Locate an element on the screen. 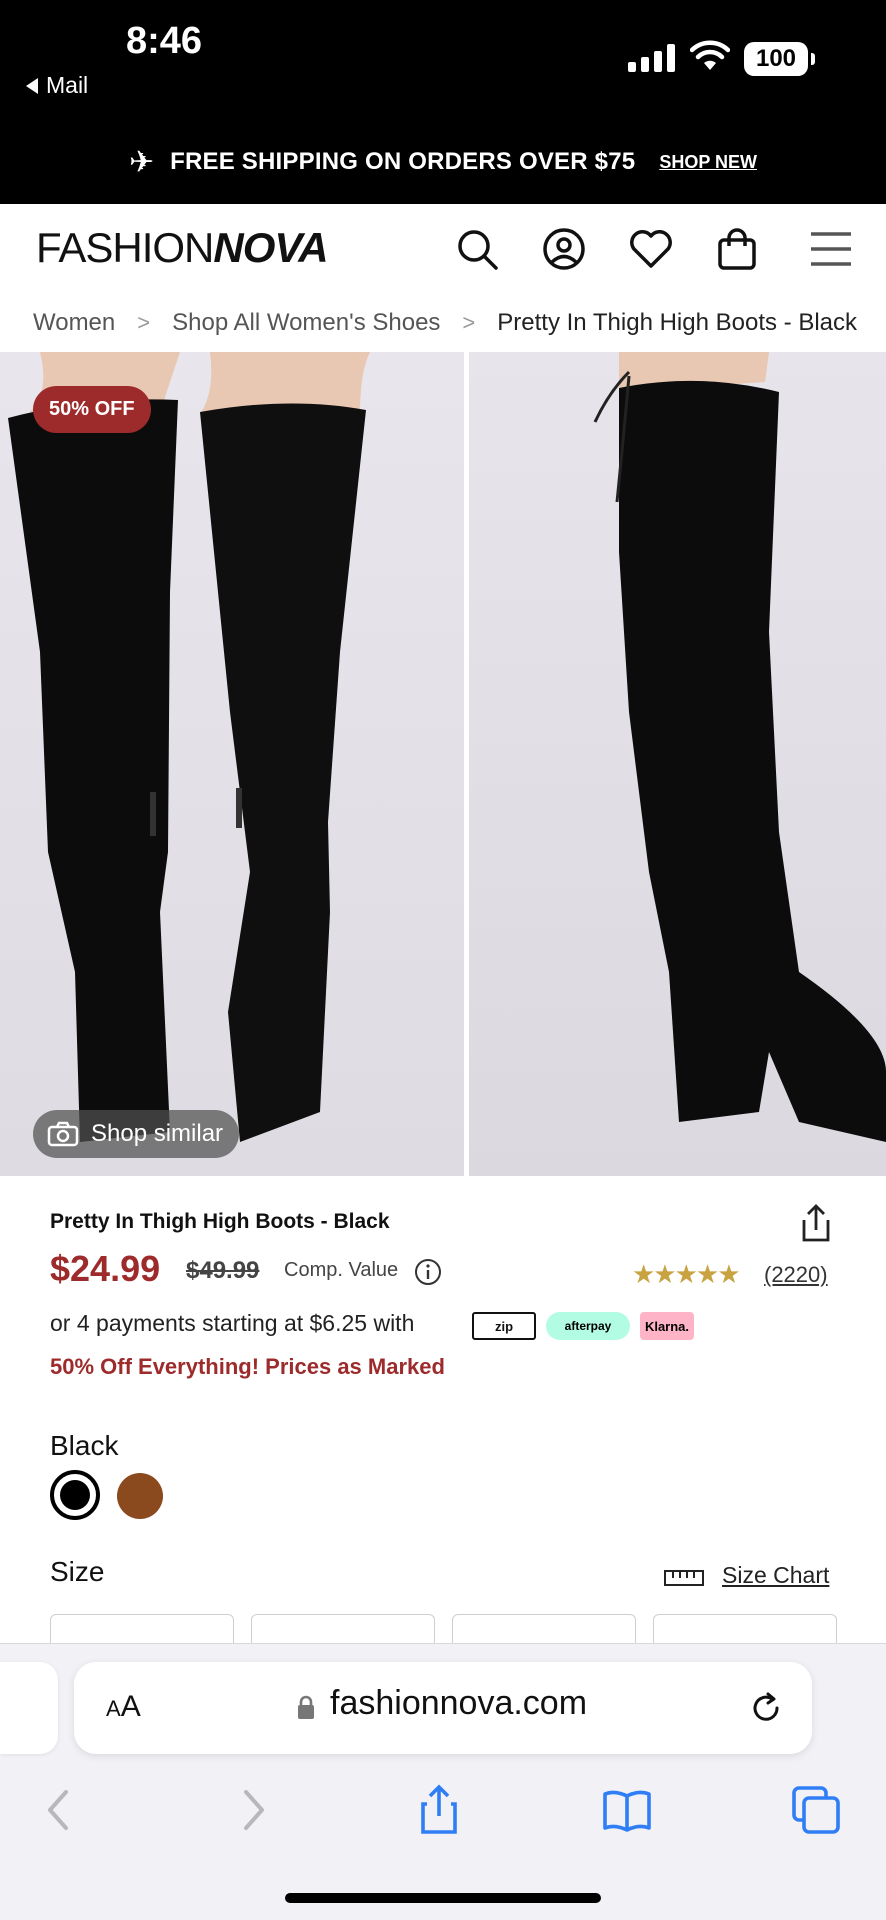 The height and width of the screenshot is (1920, 886). clock: 8:46 is located at coordinates (164, 41).